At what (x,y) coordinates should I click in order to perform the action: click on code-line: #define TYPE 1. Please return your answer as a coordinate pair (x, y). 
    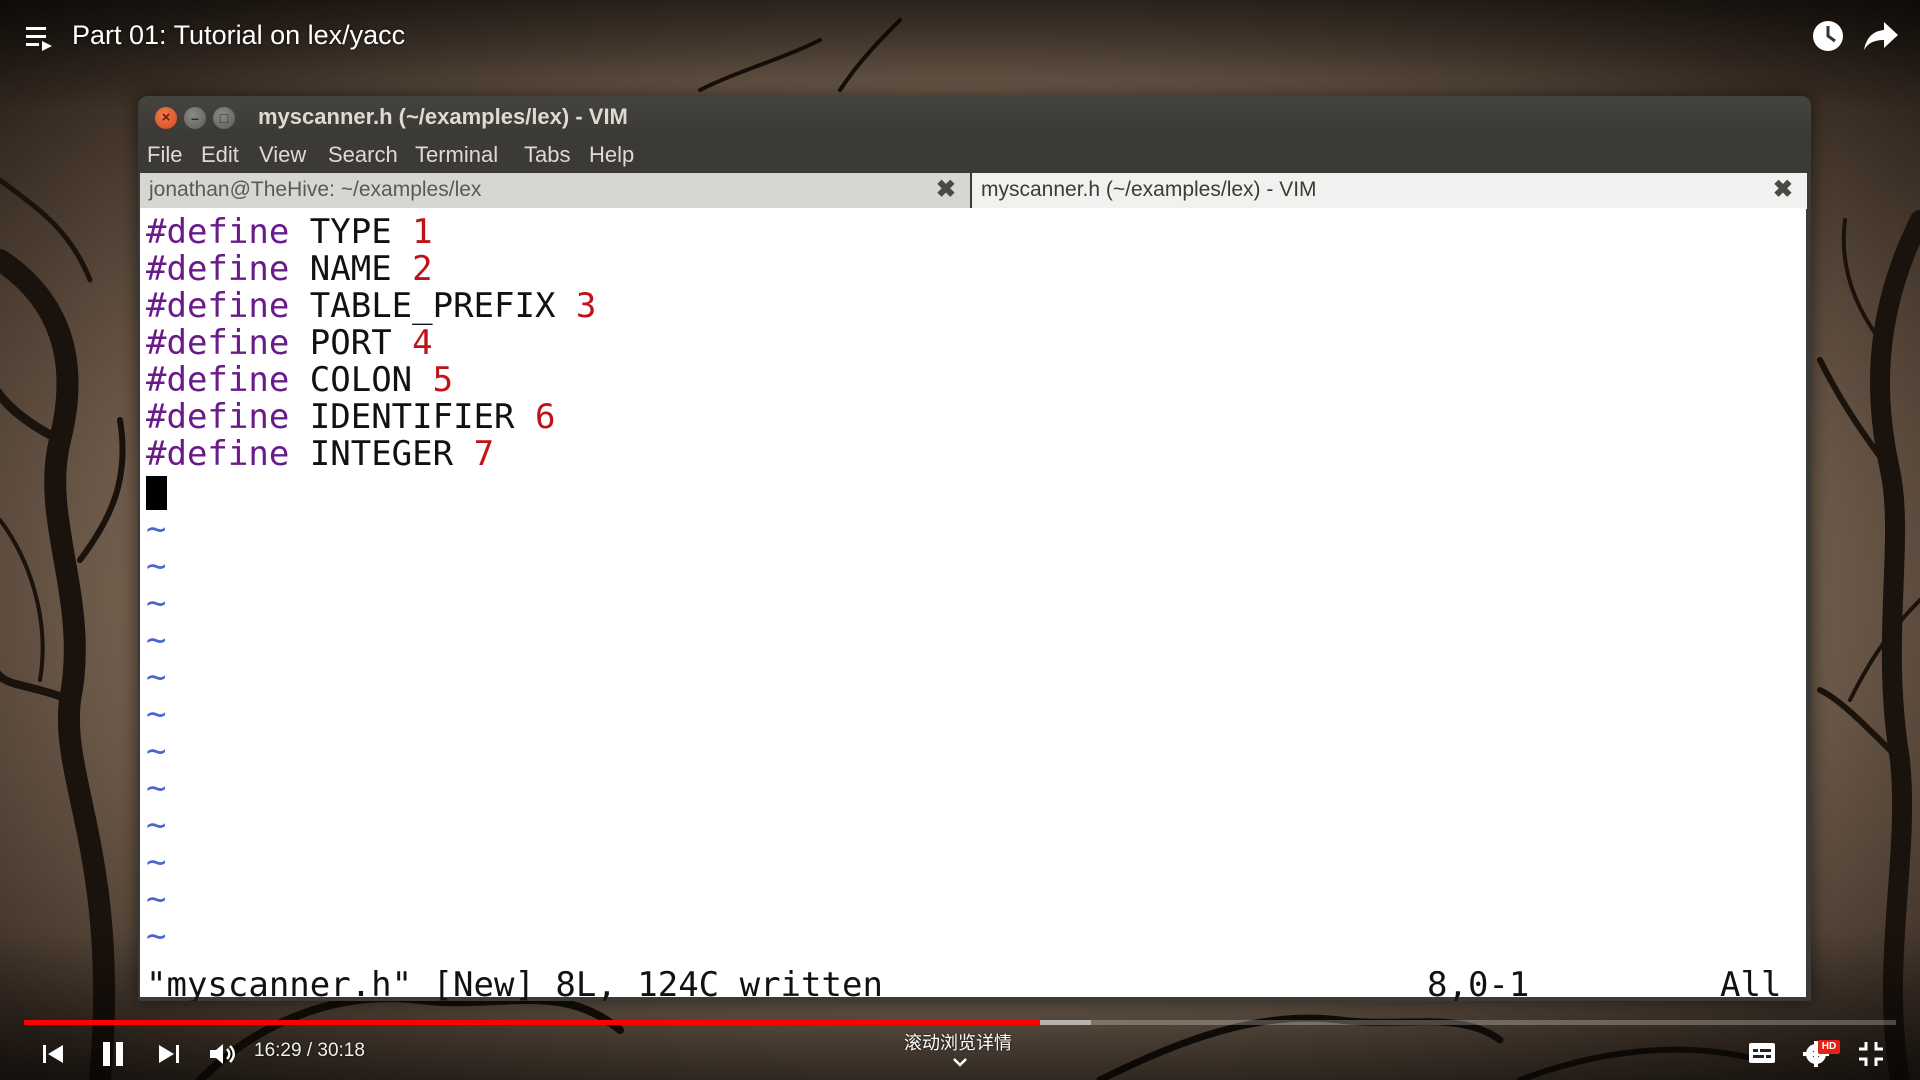
    Looking at the image, I should click on (289, 232).